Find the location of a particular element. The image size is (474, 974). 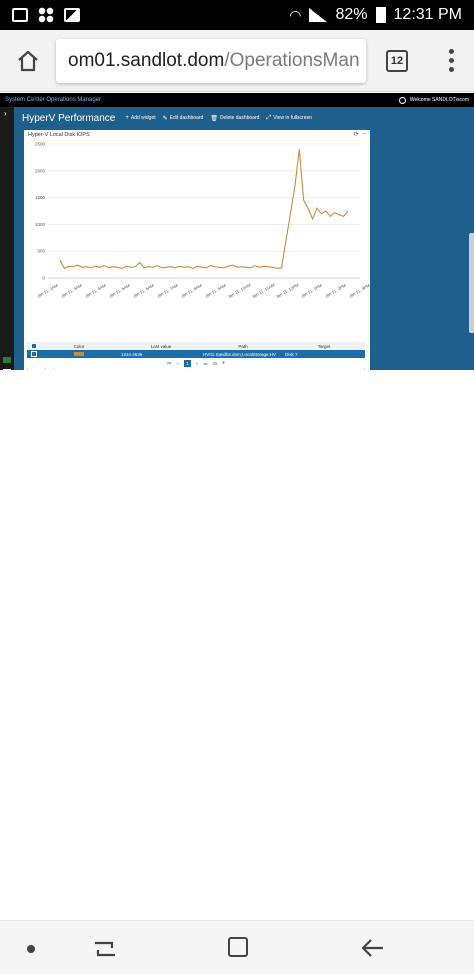

x-tick-label: Jan 11, 3PM is located at coordinates (359, 290).